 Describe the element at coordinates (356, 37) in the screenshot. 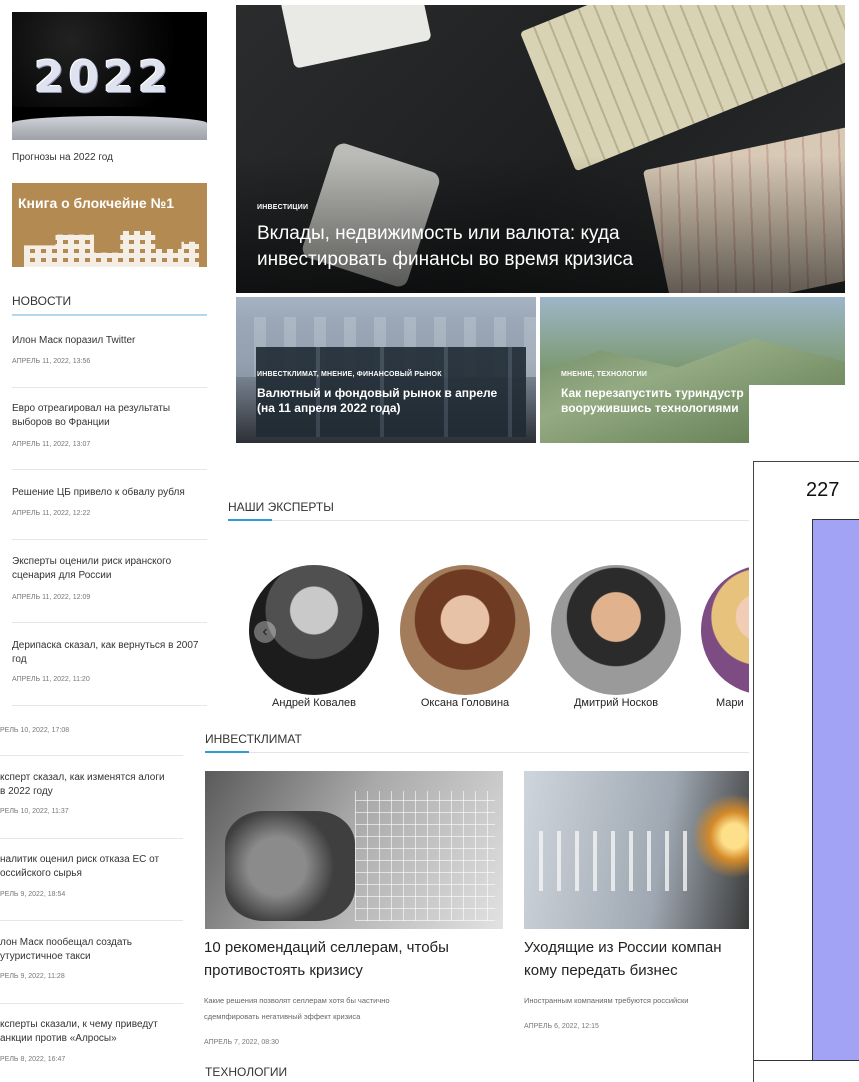

I see `hero-calculator` at that location.